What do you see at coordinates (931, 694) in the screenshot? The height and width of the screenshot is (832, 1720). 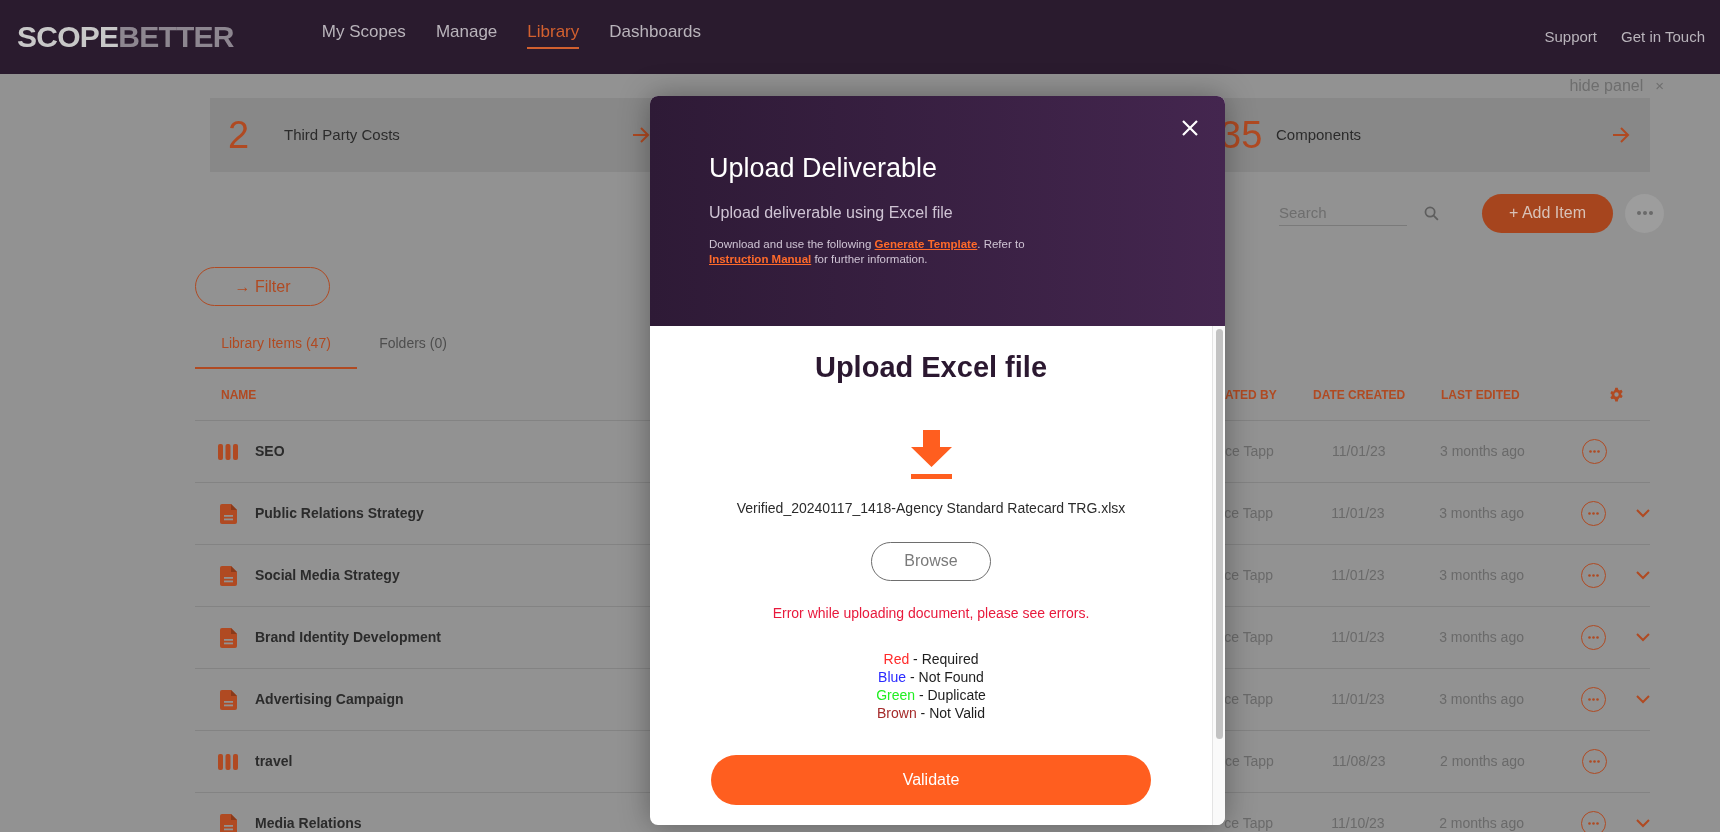 I see `legend-entry: Green - Duplicate` at bounding box center [931, 694].